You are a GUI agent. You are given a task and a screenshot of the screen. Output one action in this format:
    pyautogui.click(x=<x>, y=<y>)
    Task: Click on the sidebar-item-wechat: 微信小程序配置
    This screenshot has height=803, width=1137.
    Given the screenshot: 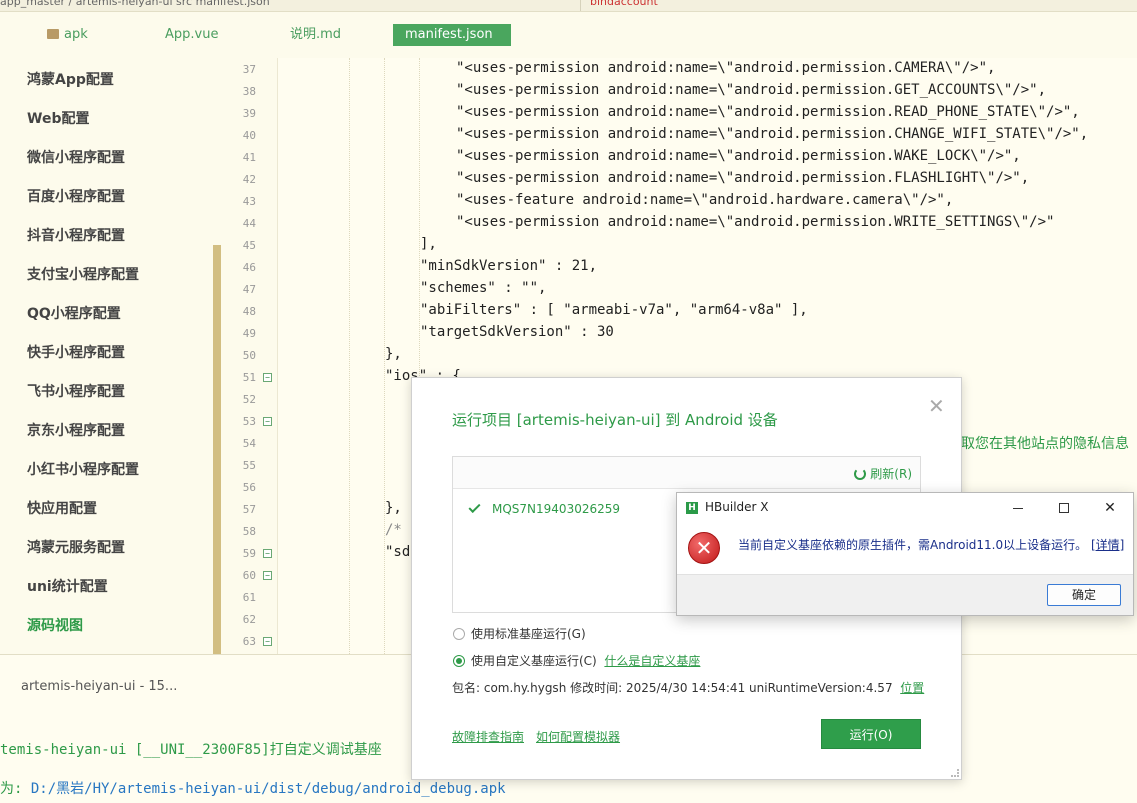 What is the action you would take?
    pyautogui.click(x=76, y=157)
    